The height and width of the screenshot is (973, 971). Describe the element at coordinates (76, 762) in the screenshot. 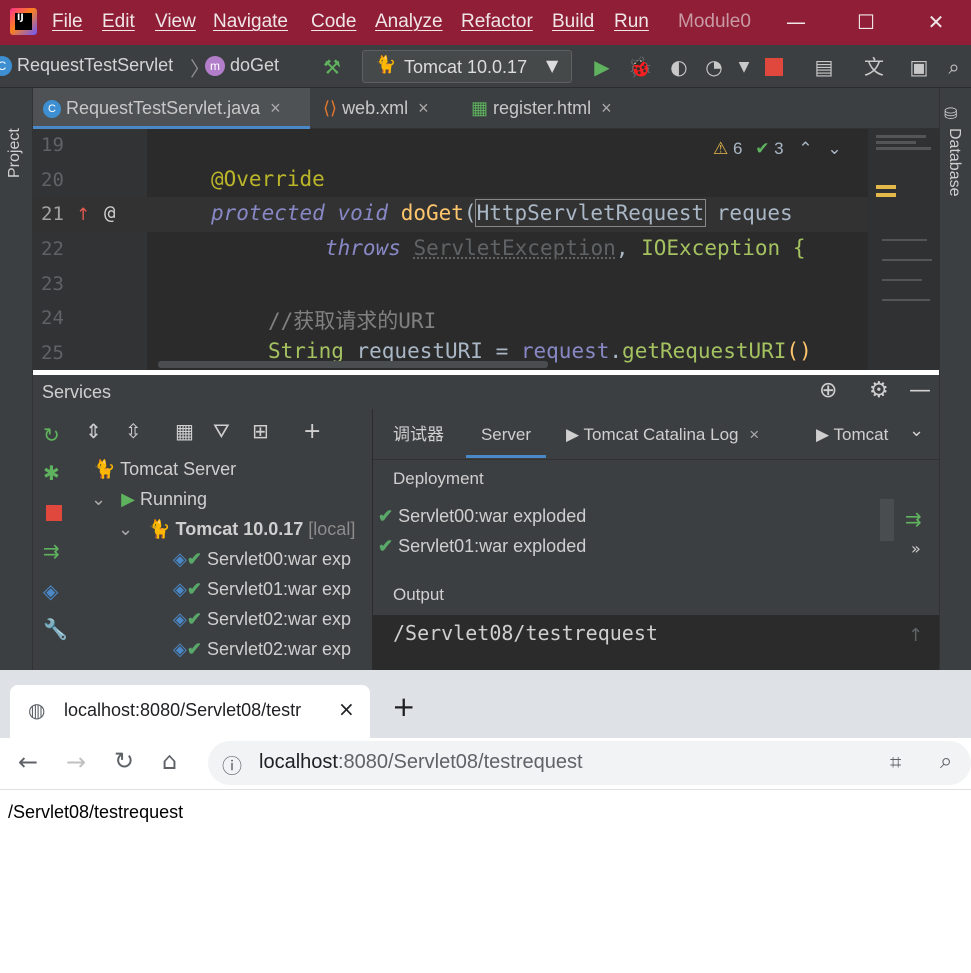

I see `forward-arrow-icon: →` at that location.